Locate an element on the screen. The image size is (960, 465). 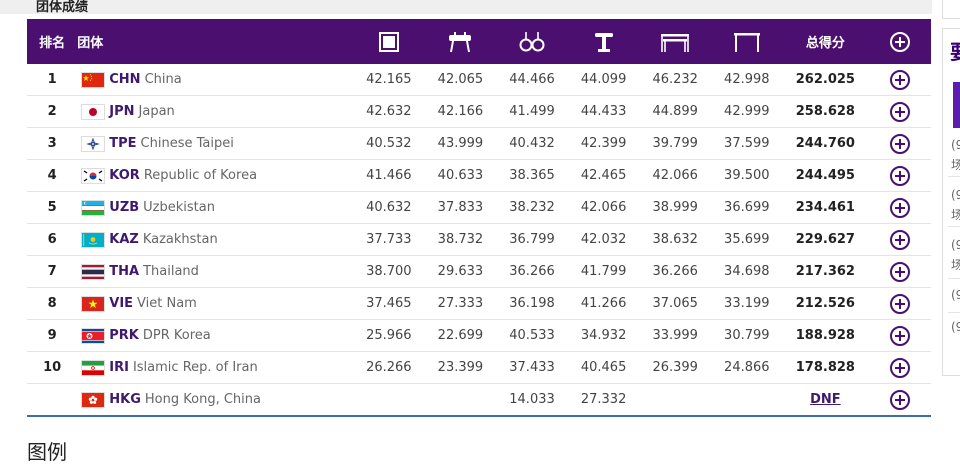
score-cell: 38.999 is located at coordinates (675, 207).